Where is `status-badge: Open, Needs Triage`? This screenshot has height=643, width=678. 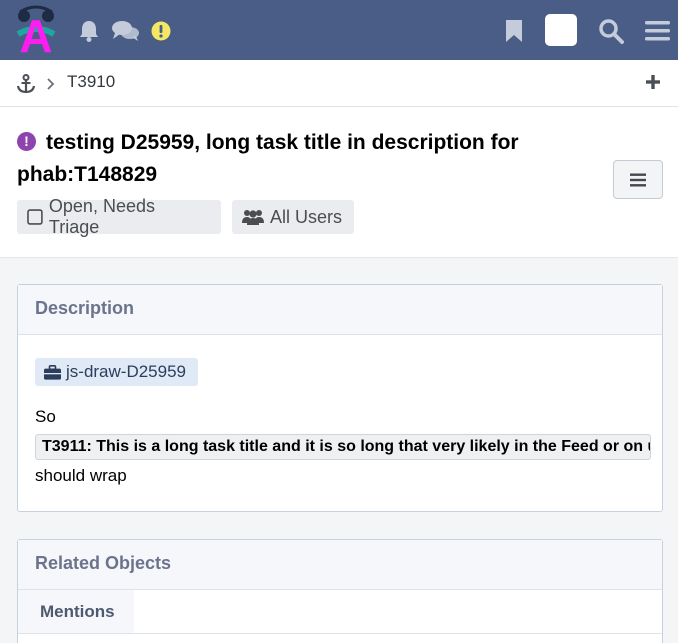 status-badge: Open, Needs Triage is located at coordinates (119, 216).